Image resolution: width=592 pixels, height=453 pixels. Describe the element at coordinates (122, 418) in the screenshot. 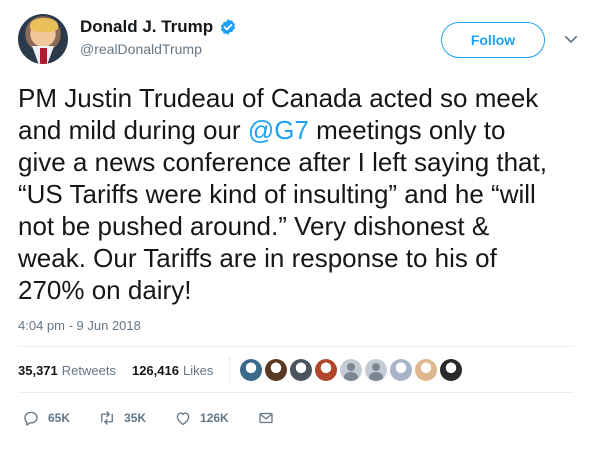

I see `retweet-action: 35K` at that location.